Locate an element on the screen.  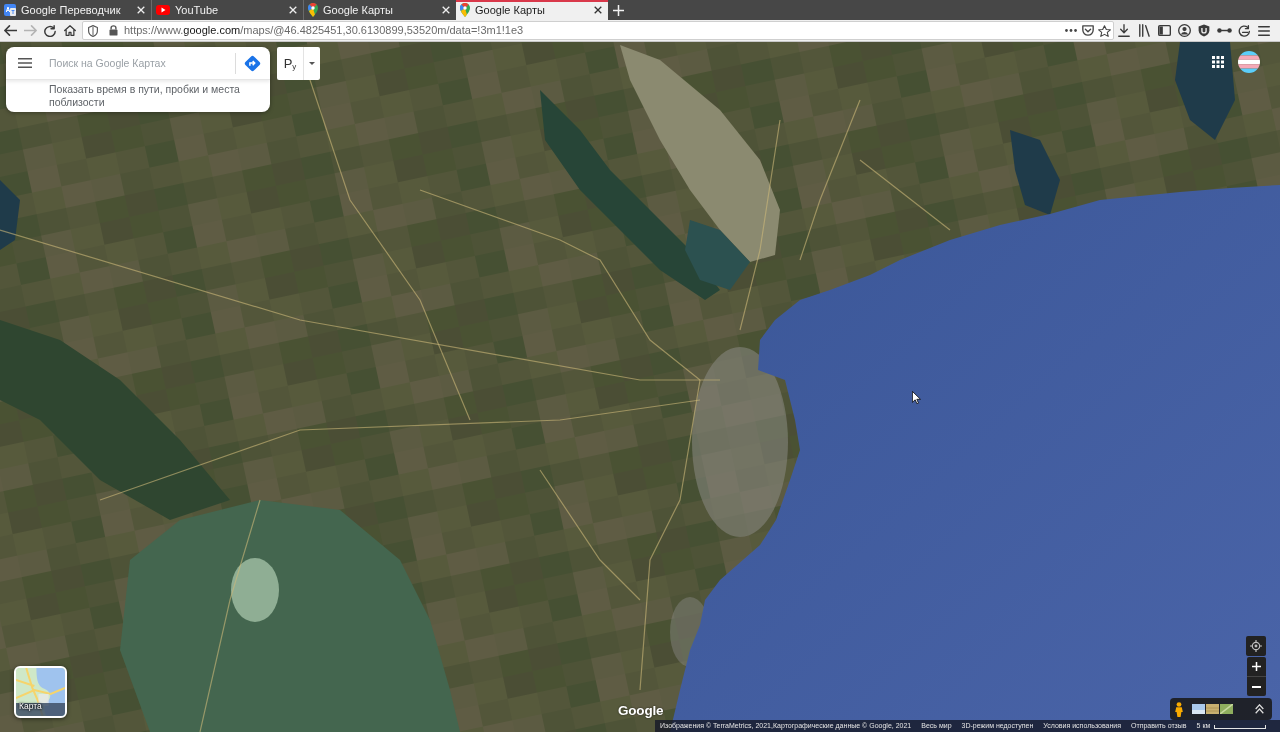
account-avatar-icon is located at coordinates (1249, 62).